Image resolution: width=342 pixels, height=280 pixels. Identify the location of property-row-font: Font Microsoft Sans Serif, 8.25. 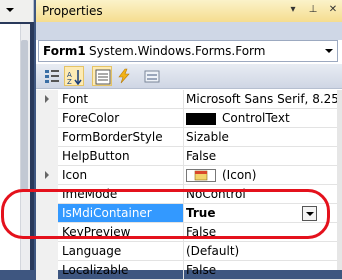
(189, 99).